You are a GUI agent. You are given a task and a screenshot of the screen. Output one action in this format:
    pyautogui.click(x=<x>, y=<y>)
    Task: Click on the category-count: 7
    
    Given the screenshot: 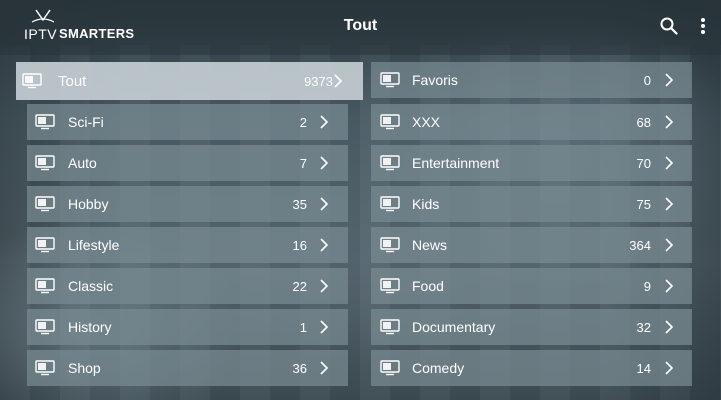 What is the action you would take?
    pyautogui.click(x=303, y=163)
    